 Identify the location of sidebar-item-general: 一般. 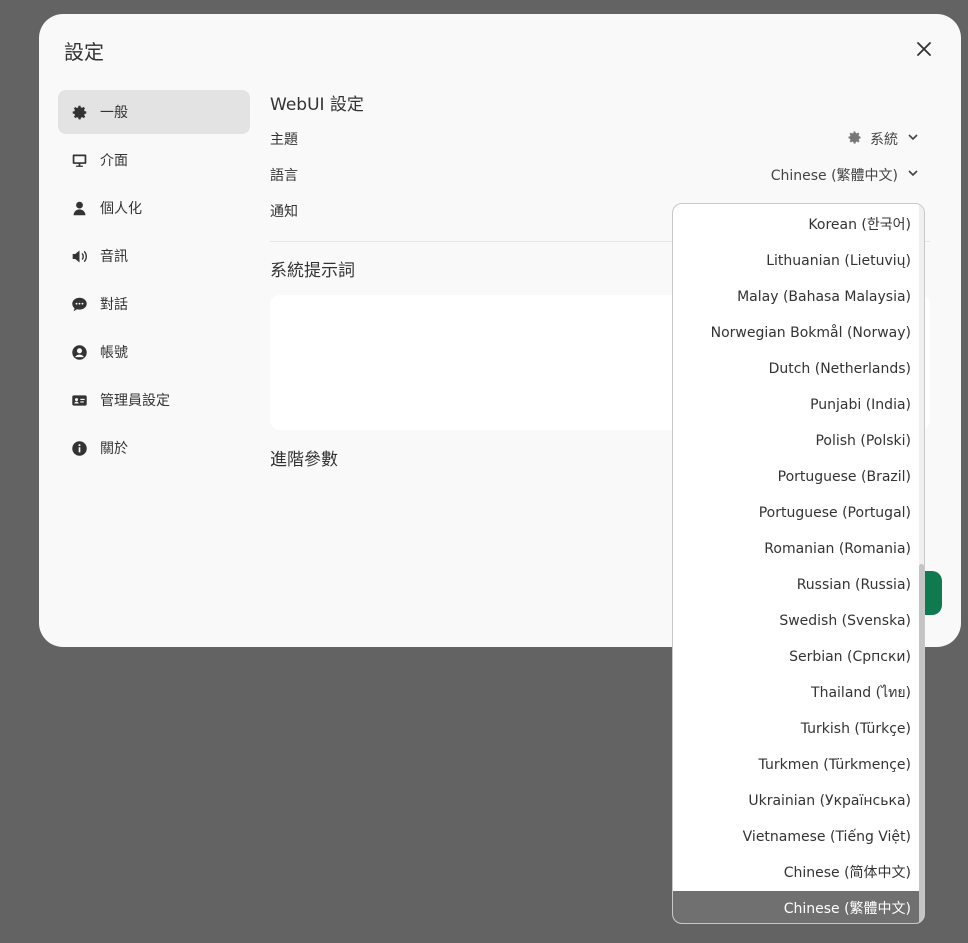
(154, 112).